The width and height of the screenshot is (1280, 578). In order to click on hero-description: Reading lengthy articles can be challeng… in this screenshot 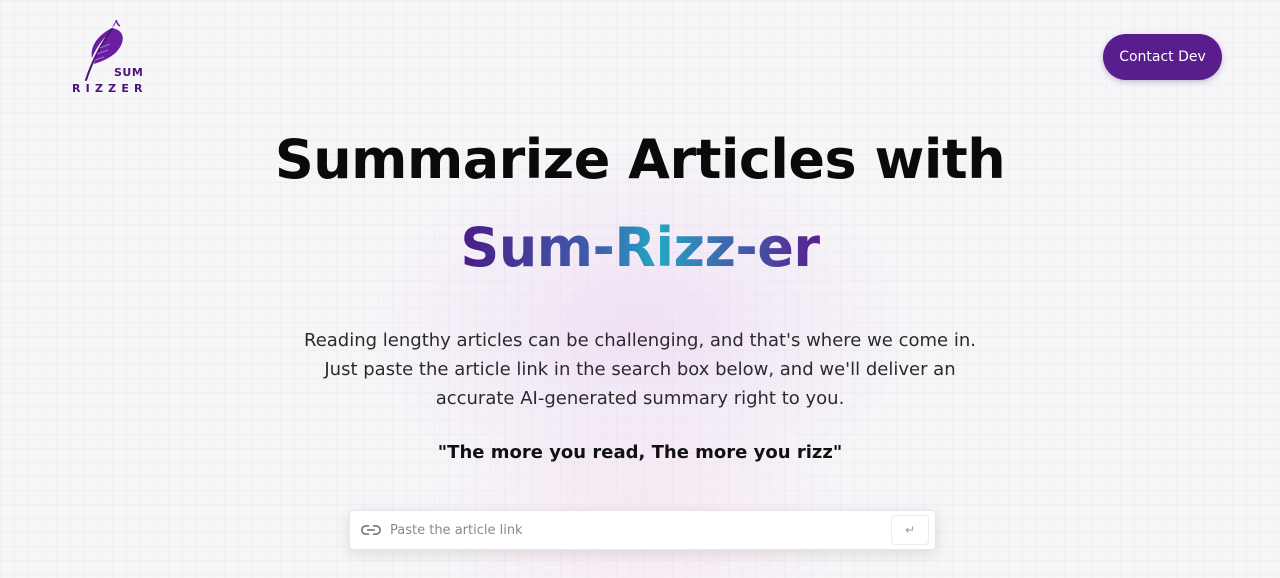, I will do `click(640, 369)`.